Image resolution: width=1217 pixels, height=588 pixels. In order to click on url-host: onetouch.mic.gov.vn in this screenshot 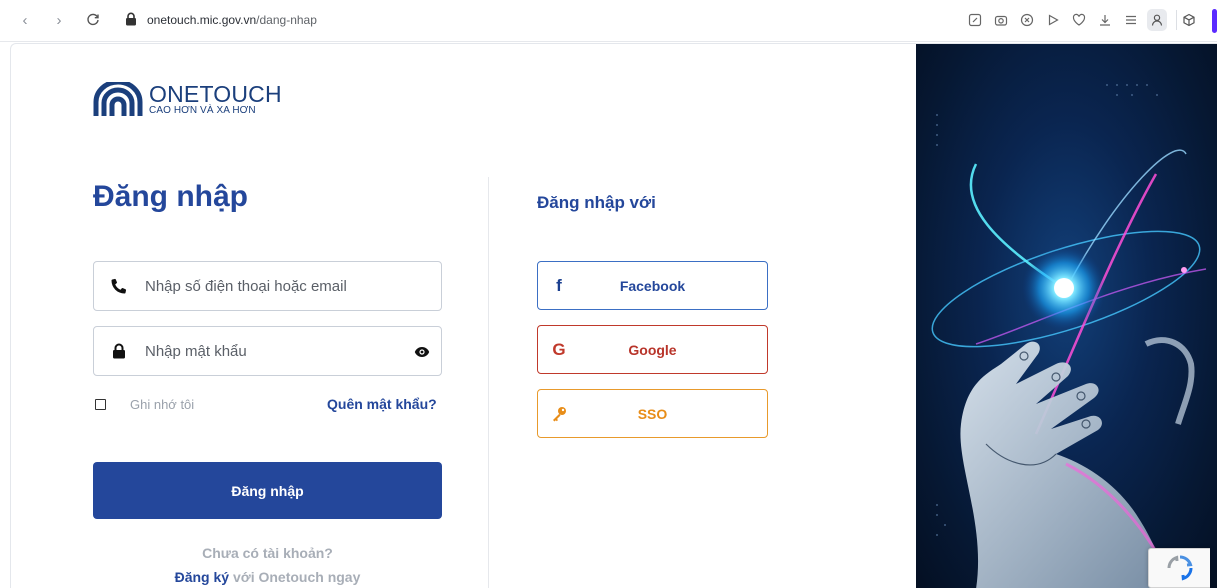, I will do `click(202, 20)`.